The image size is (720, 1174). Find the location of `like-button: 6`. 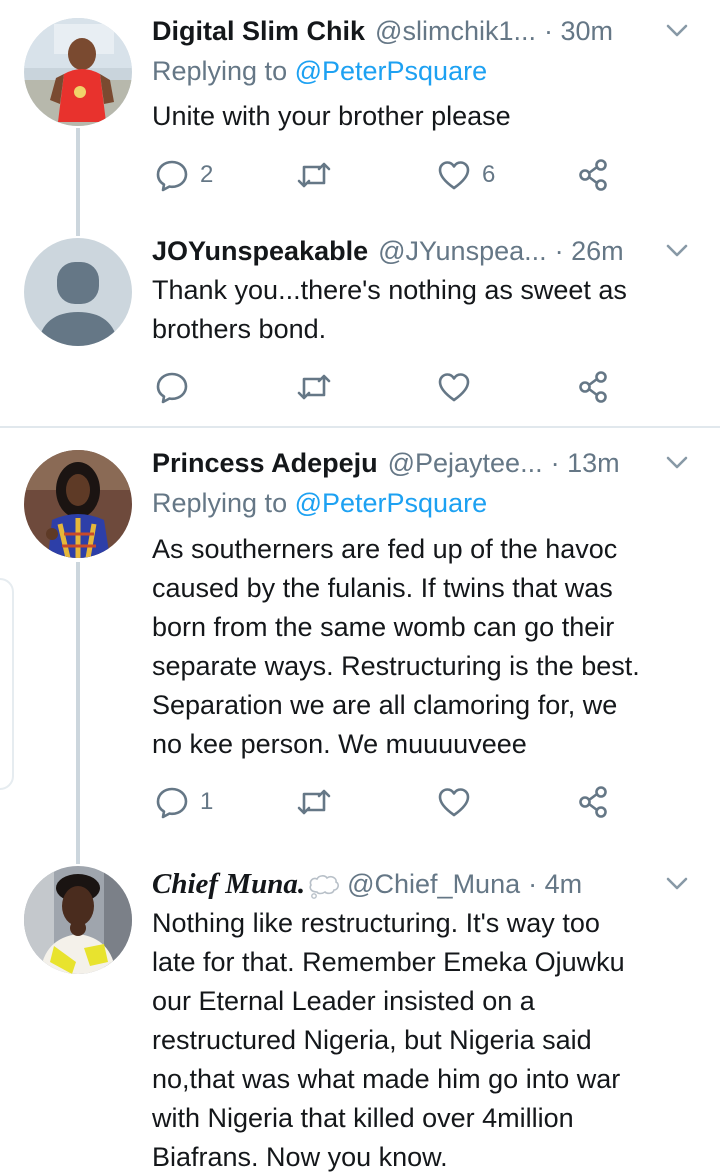

like-button: 6 is located at coordinates (465, 175).